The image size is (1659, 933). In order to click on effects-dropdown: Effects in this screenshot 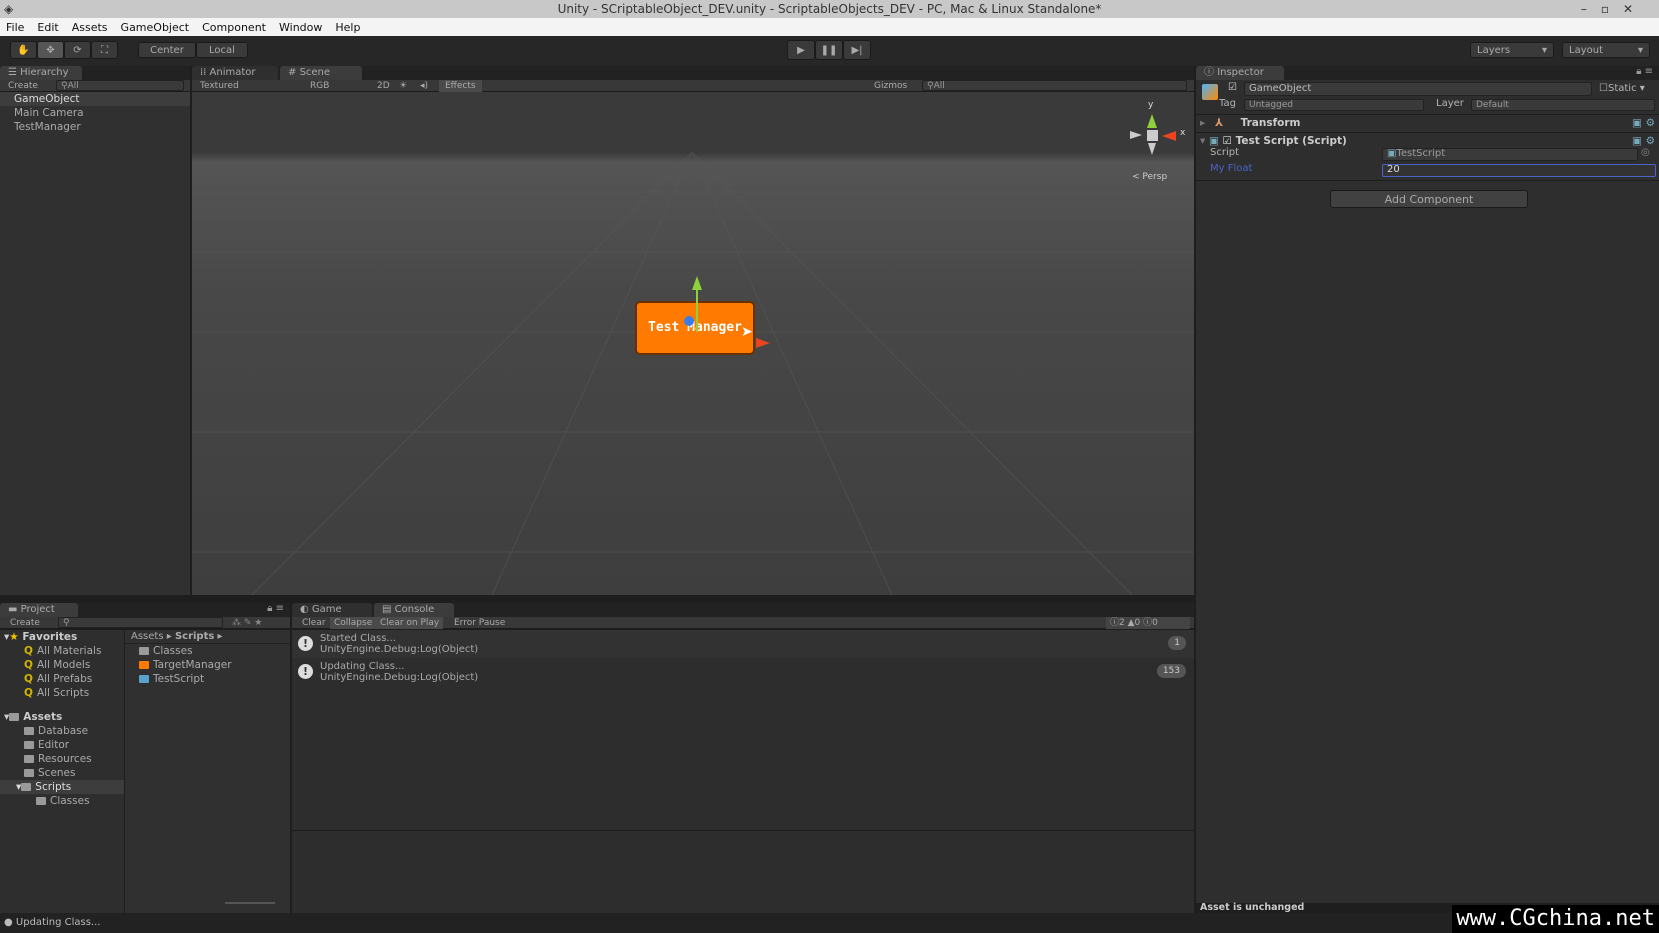, I will do `click(460, 86)`.